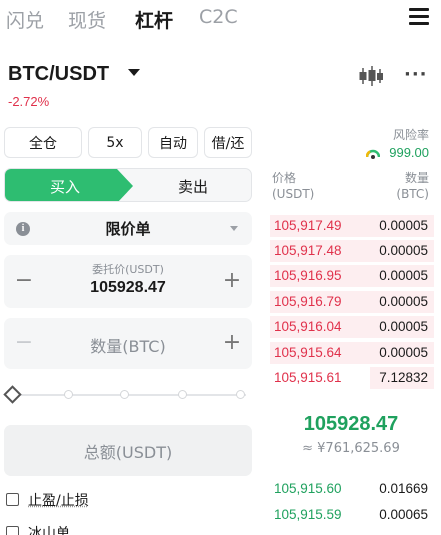 The height and width of the screenshot is (535, 441). I want to click on buy-tab: 买入, so click(69, 185).